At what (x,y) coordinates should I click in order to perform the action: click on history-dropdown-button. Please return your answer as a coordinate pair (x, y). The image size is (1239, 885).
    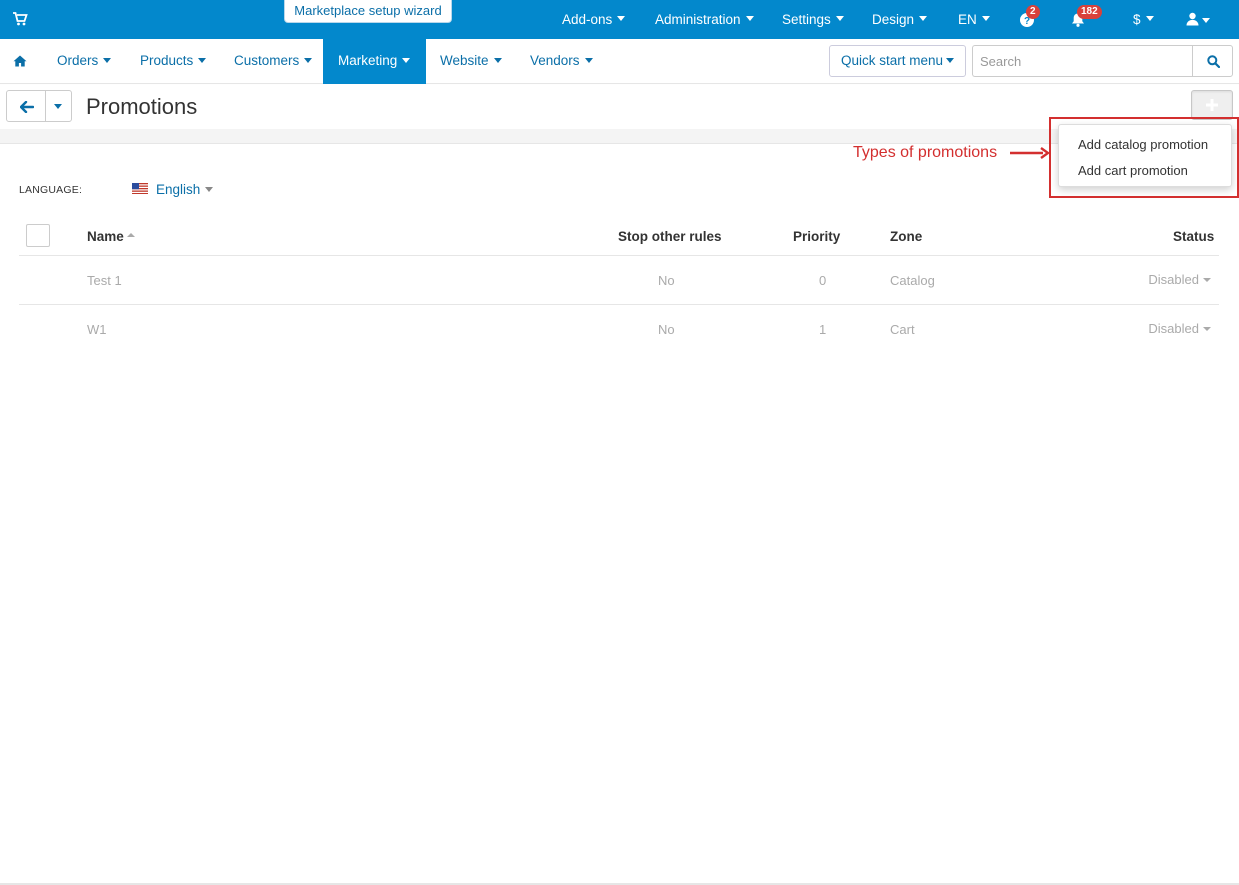
    Looking at the image, I should click on (58, 106).